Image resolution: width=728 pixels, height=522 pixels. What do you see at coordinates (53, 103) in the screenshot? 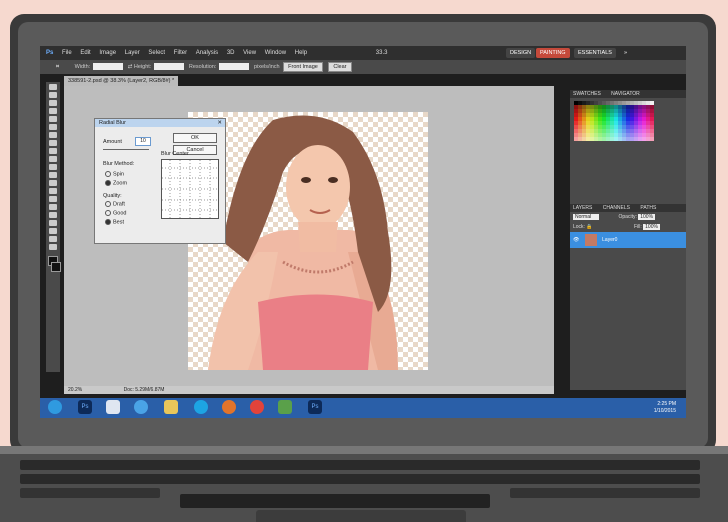
I see `lasso-tool-icon` at bounding box center [53, 103].